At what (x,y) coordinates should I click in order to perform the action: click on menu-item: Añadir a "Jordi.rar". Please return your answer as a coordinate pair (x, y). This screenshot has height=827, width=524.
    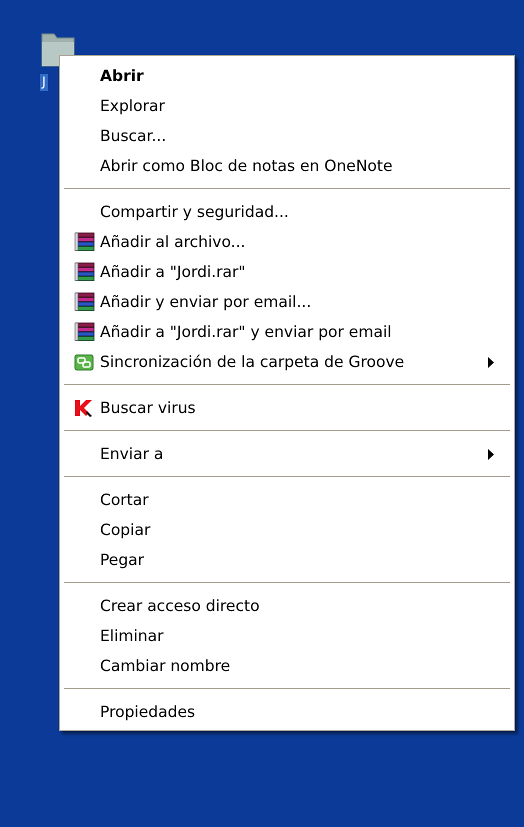
    Looking at the image, I should click on (287, 272).